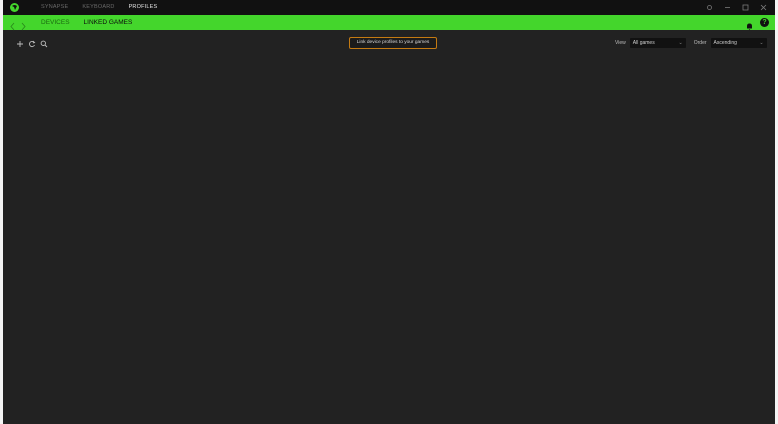 This screenshot has width=778, height=424. I want to click on order-select: Ascending ⌄, so click(738, 43).